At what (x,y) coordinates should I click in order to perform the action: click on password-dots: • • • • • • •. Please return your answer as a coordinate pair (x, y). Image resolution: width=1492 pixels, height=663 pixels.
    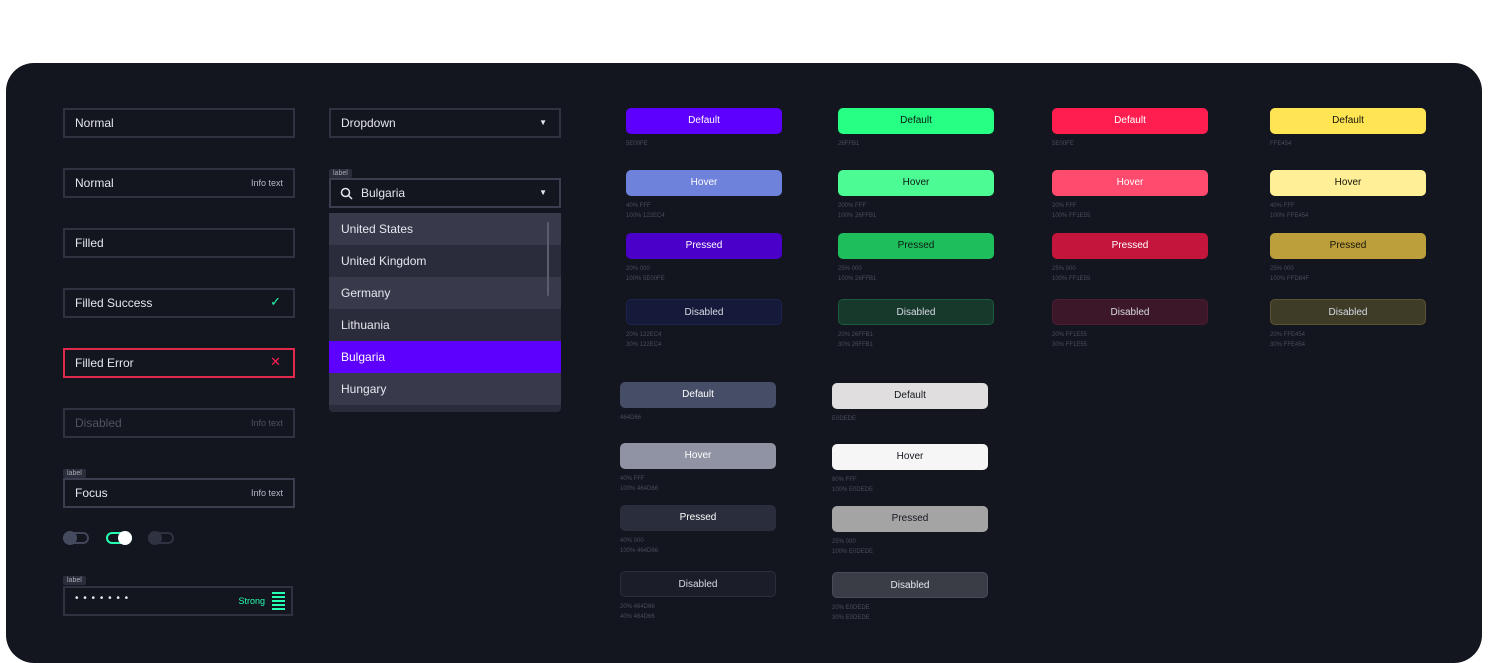
    Looking at the image, I should click on (102, 598).